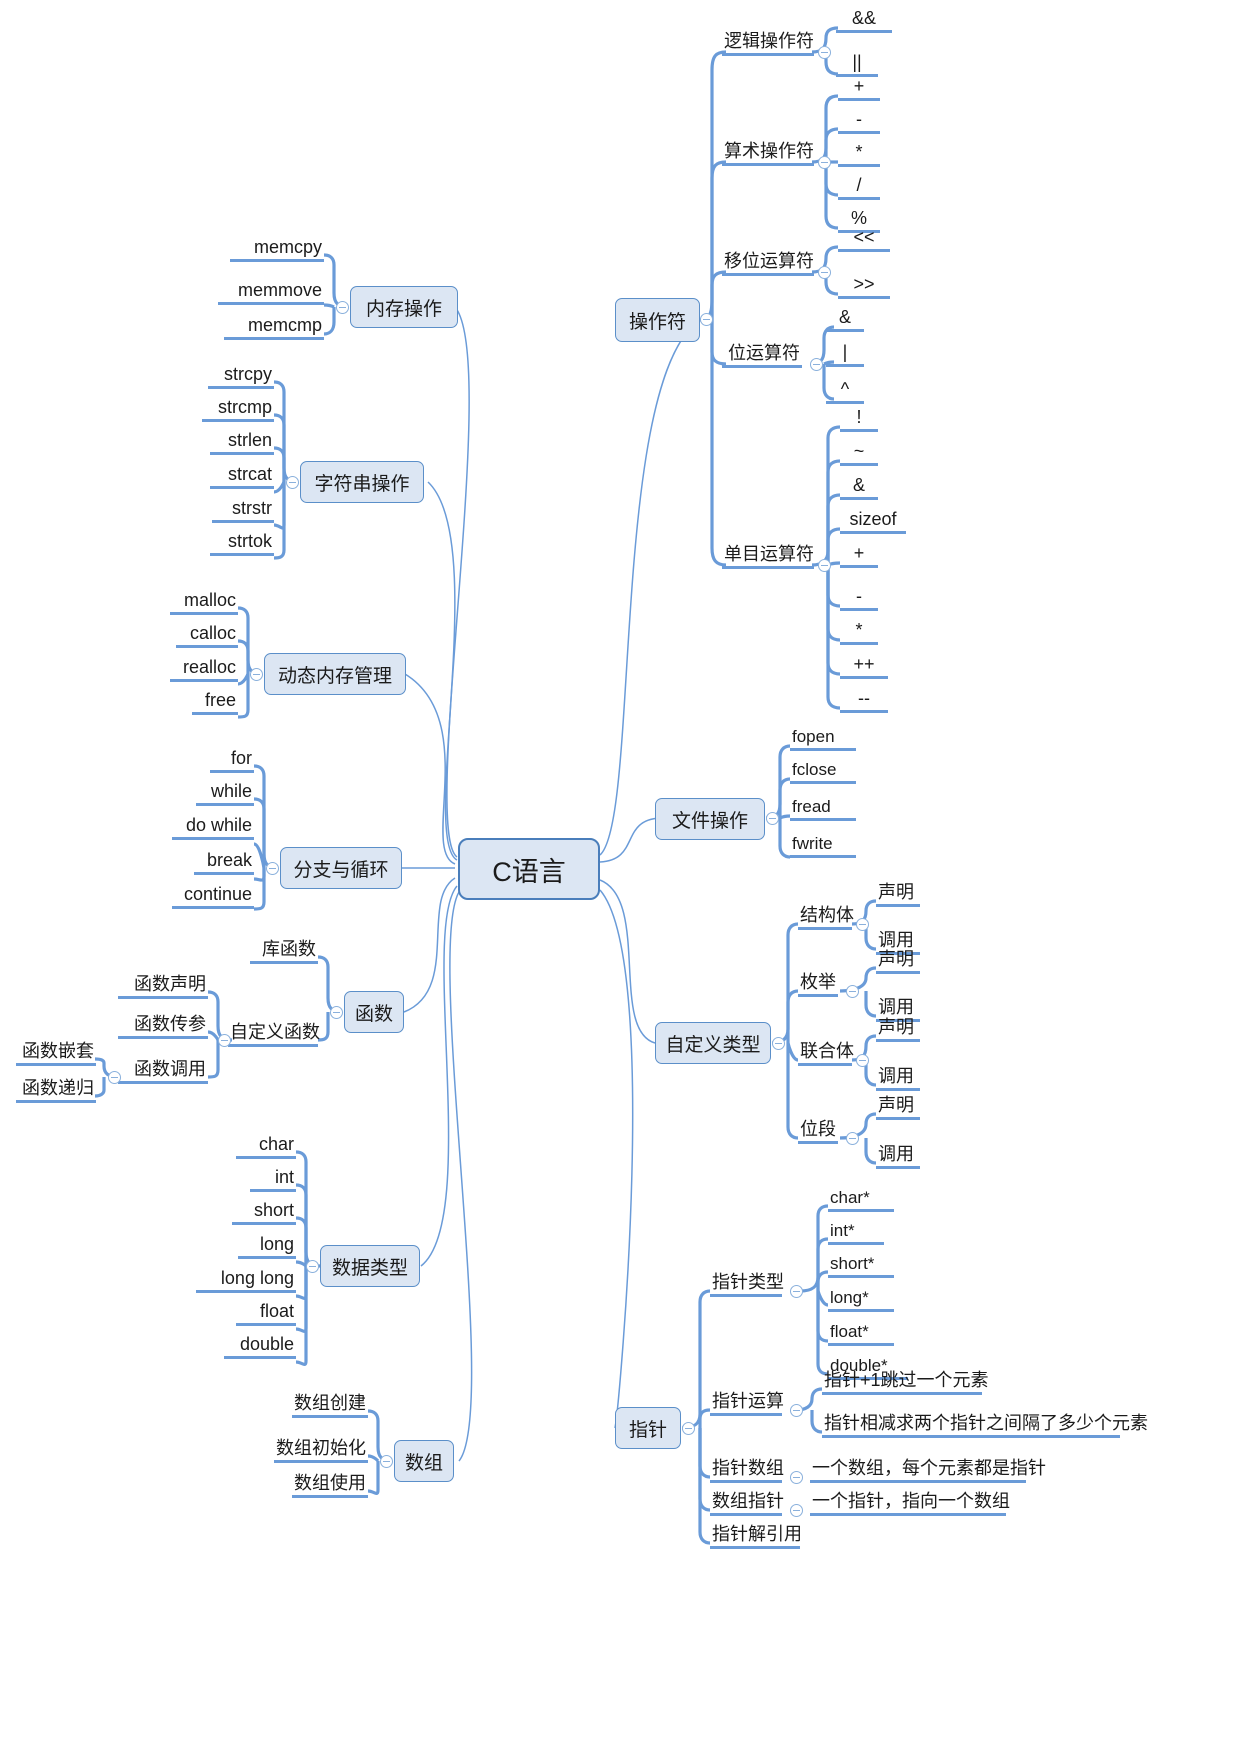 Image resolution: width=1241 pixels, height=1744 pixels. I want to click on toggle-arithmetic-operators, so click(824, 162).